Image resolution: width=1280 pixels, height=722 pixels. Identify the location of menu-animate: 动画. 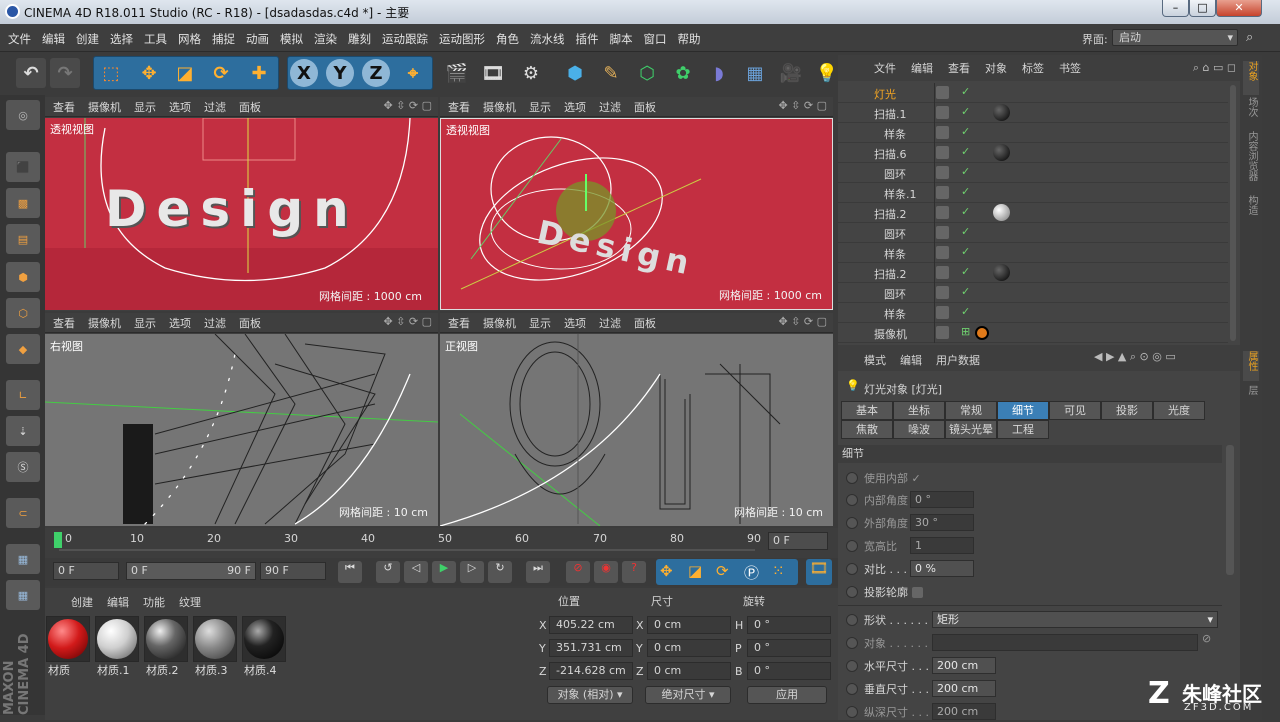
(257, 39).